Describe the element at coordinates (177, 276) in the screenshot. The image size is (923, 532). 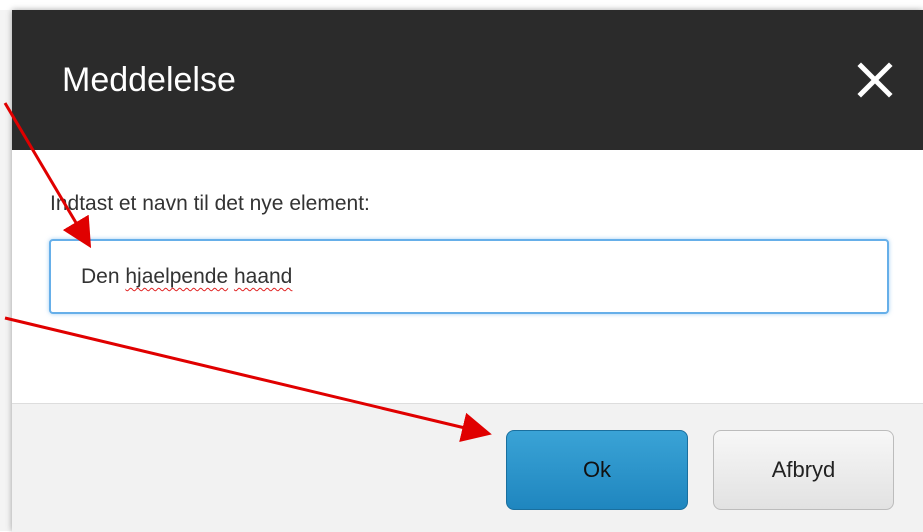
I see `spellcheck-word: hjaelpende` at that location.